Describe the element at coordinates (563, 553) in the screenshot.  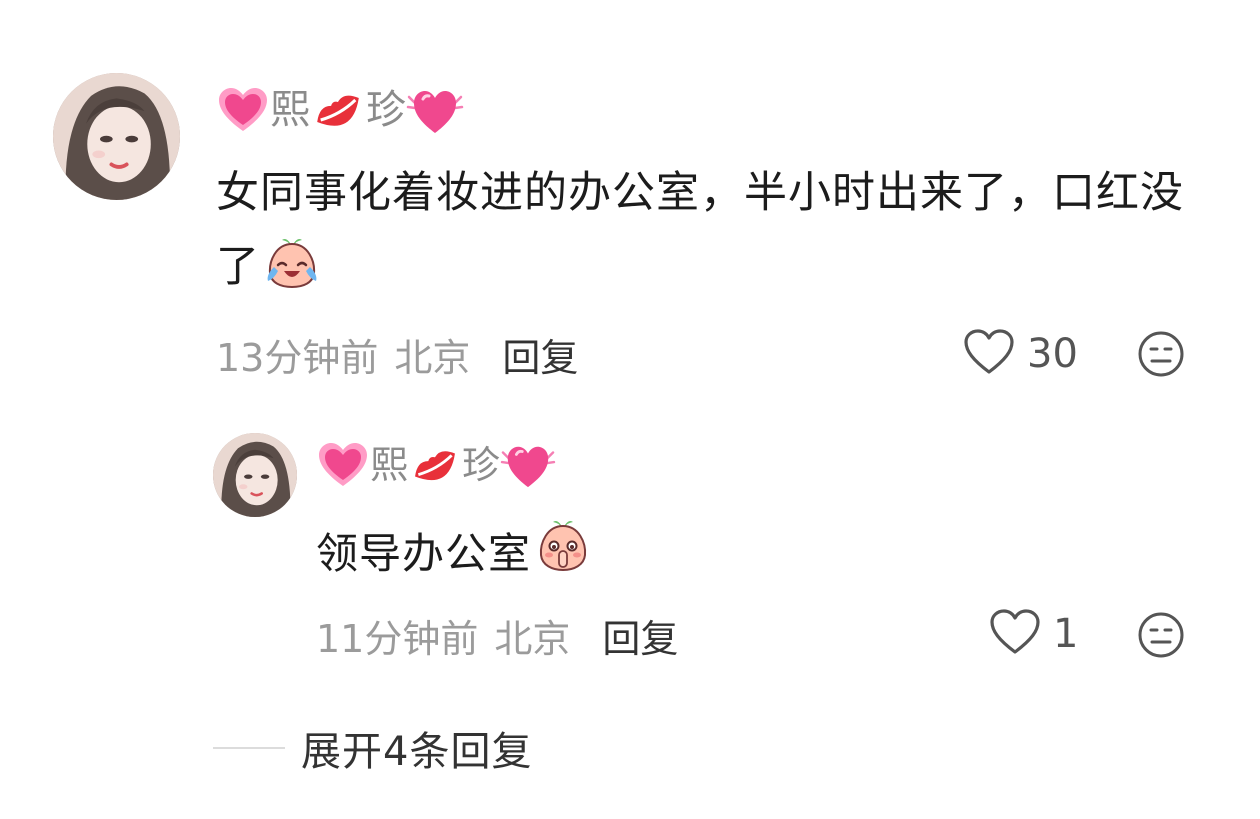
I see `shush-peach-emoji` at that location.